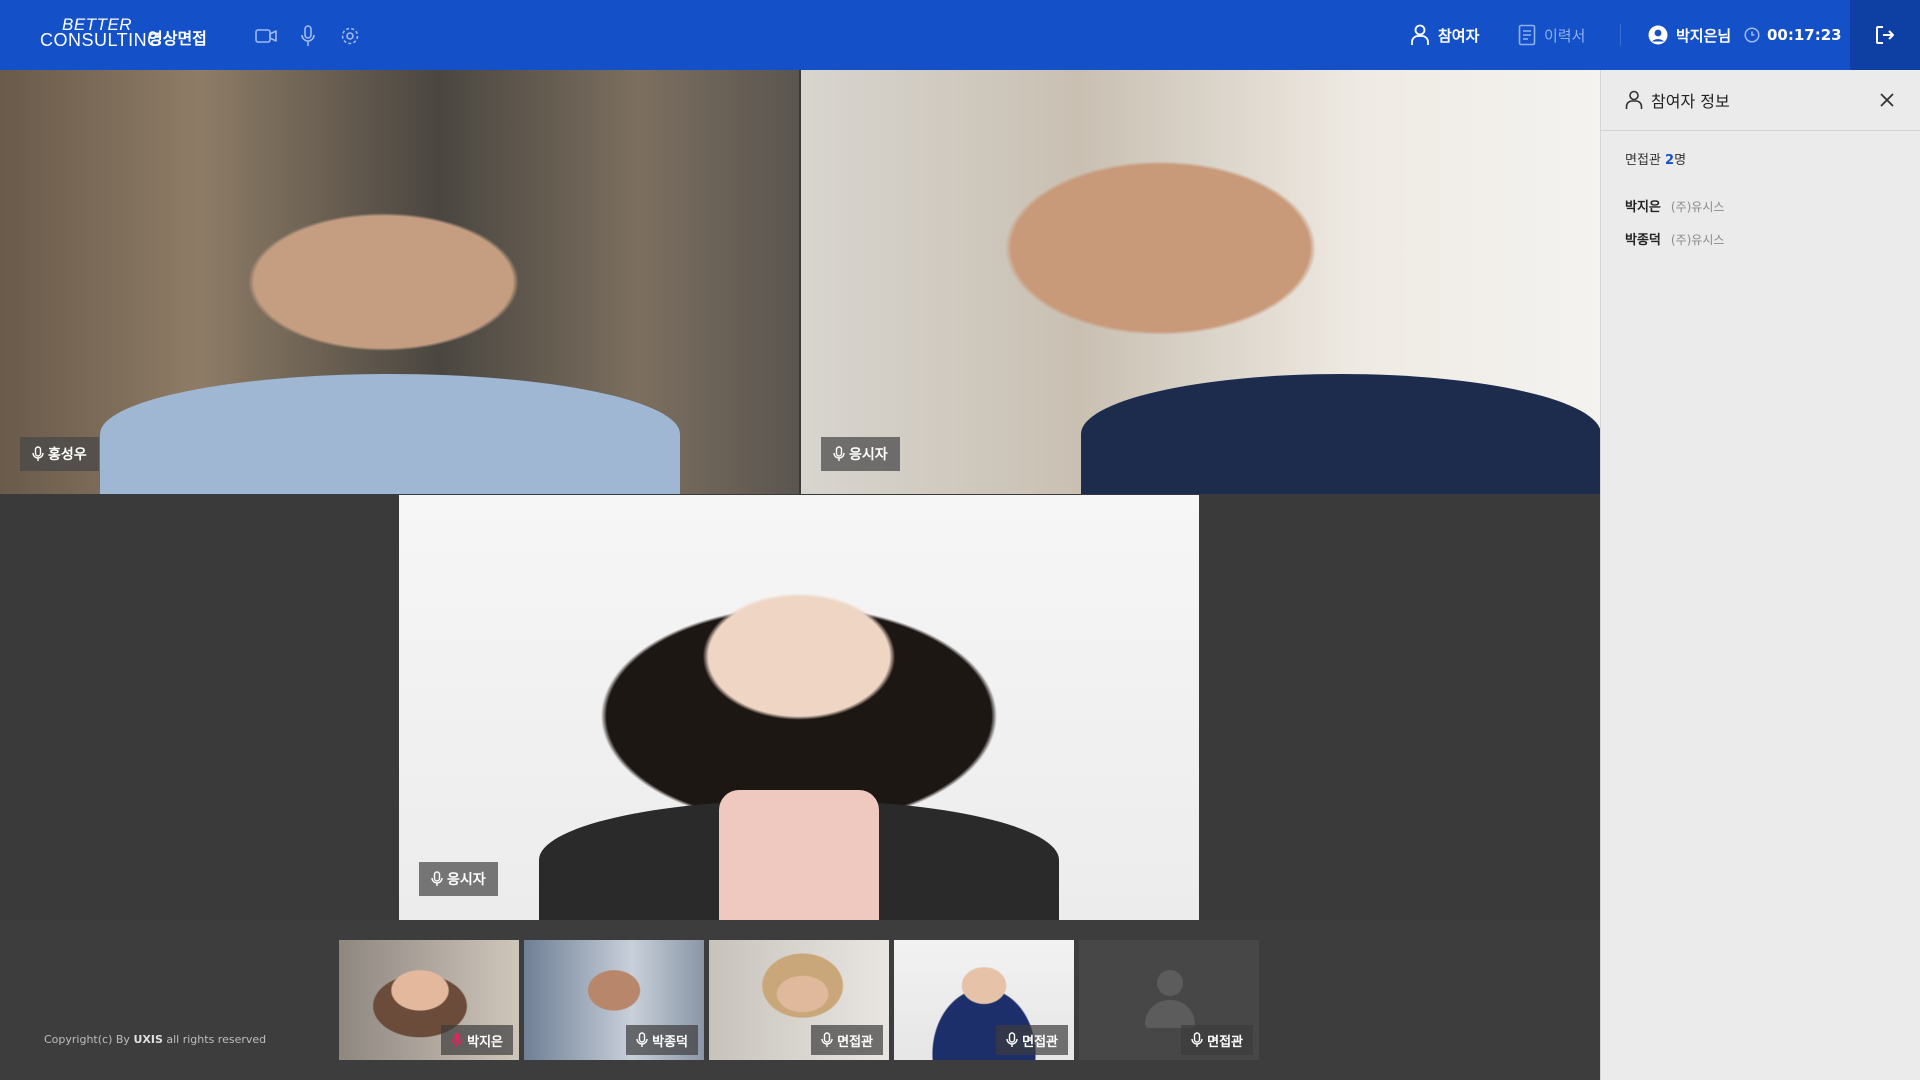  Describe the element at coordinates (350, 36) in the screenshot. I see `settings-gear-icon` at that location.